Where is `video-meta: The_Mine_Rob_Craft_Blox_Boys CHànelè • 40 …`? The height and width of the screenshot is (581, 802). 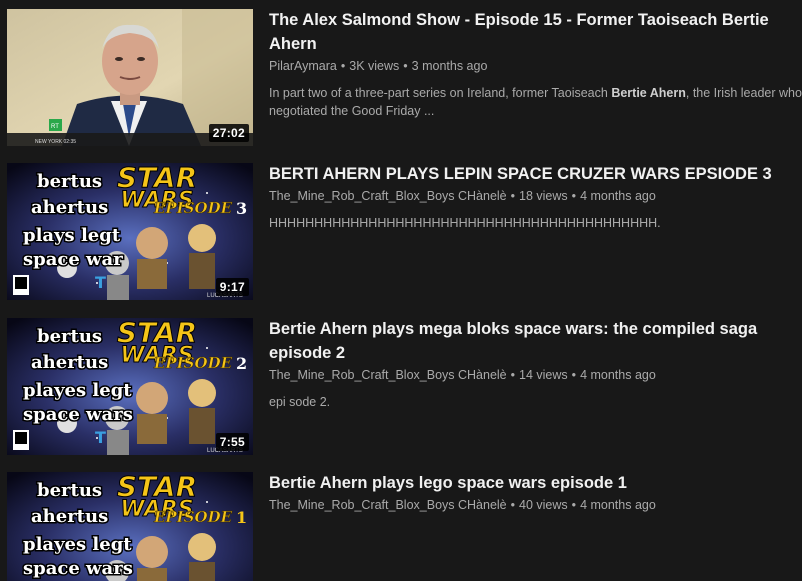
video-meta: The_Mine_Rob_Craft_Blox_Boys CHànelè • 40 … is located at coordinates (535, 505).